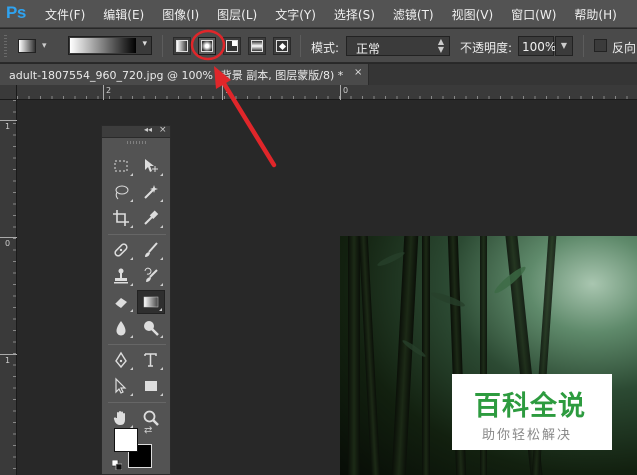 Image resolution: width=637 pixels, height=475 pixels. I want to click on spot-healing-icon, so click(121, 250).